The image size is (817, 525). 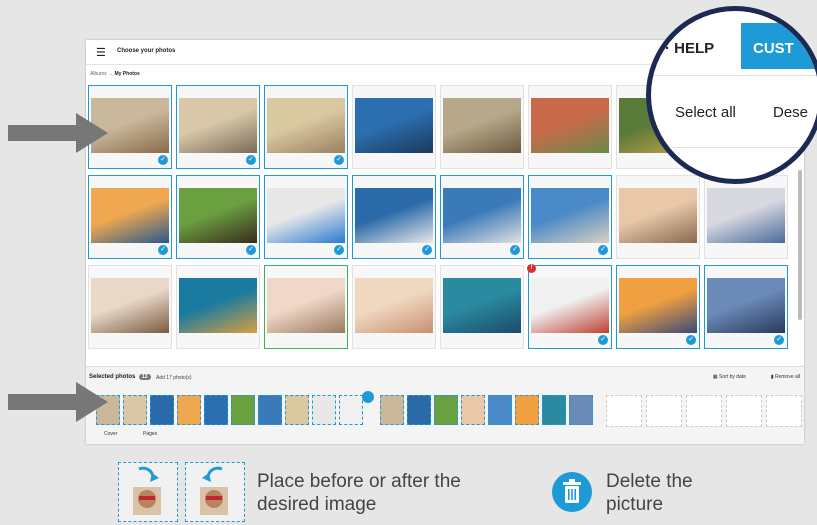 What do you see at coordinates (112, 377) in the screenshot?
I see `selected-photos-label: Selected photos` at bounding box center [112, 377].